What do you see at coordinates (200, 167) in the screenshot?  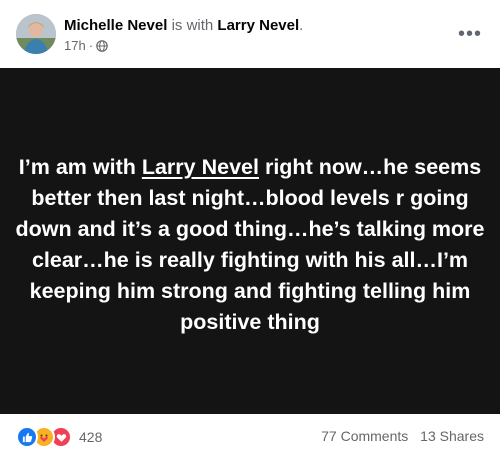 I see `mention-link: Larry Nevel` at bounding box center [200, 167].